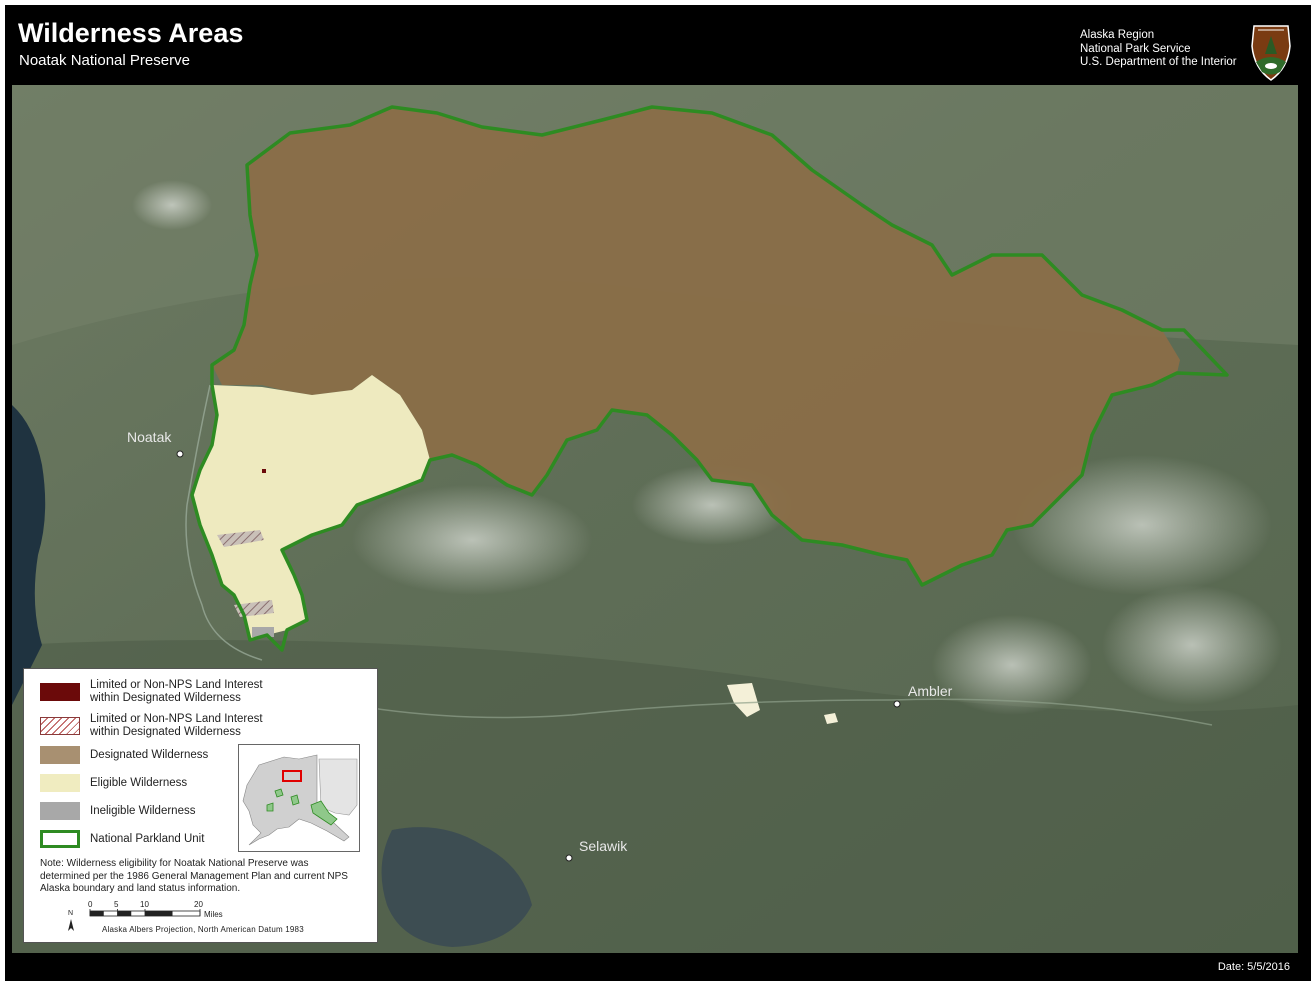  I want to click on legend-item-designated: Designated Wilderness, so click(124, 755).